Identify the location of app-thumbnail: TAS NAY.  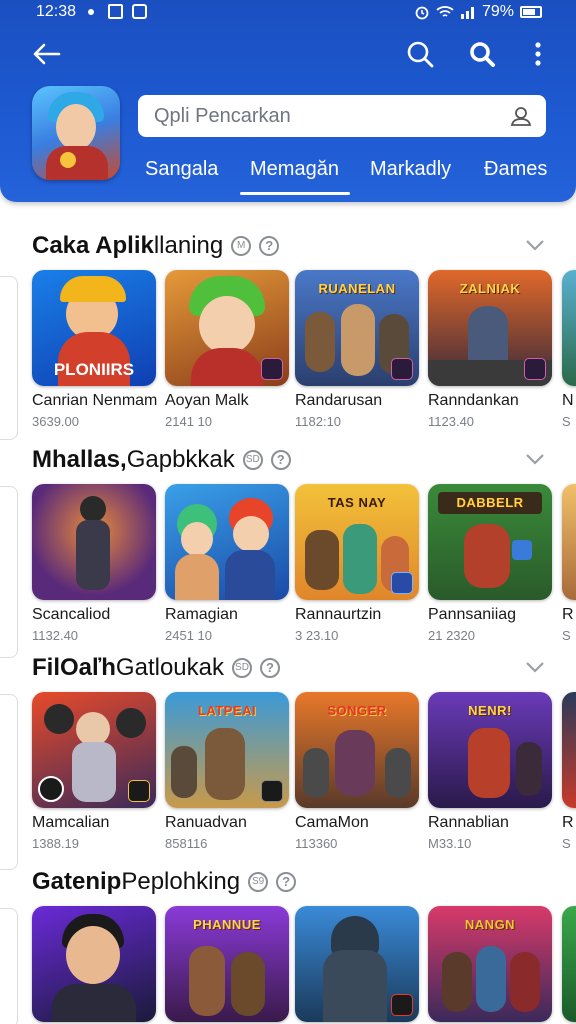
(357, 542).